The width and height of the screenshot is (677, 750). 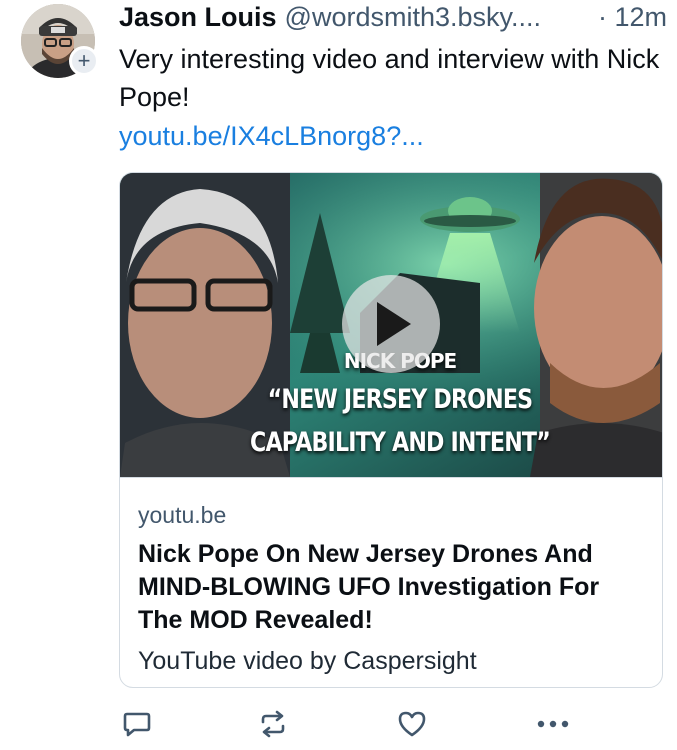 I want to click on reply-button, so click(x=137, y=724).